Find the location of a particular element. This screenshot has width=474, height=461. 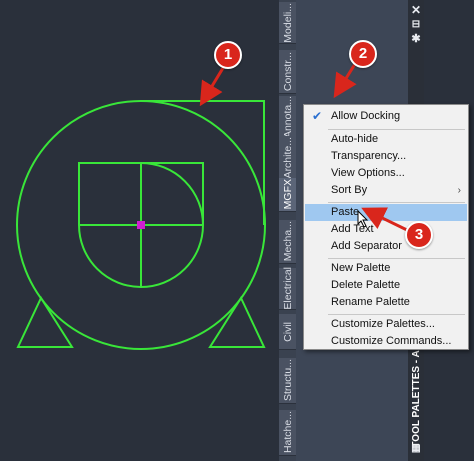

menu-item-rename-palette: Rename Palette is located at coordinates (386, 302).